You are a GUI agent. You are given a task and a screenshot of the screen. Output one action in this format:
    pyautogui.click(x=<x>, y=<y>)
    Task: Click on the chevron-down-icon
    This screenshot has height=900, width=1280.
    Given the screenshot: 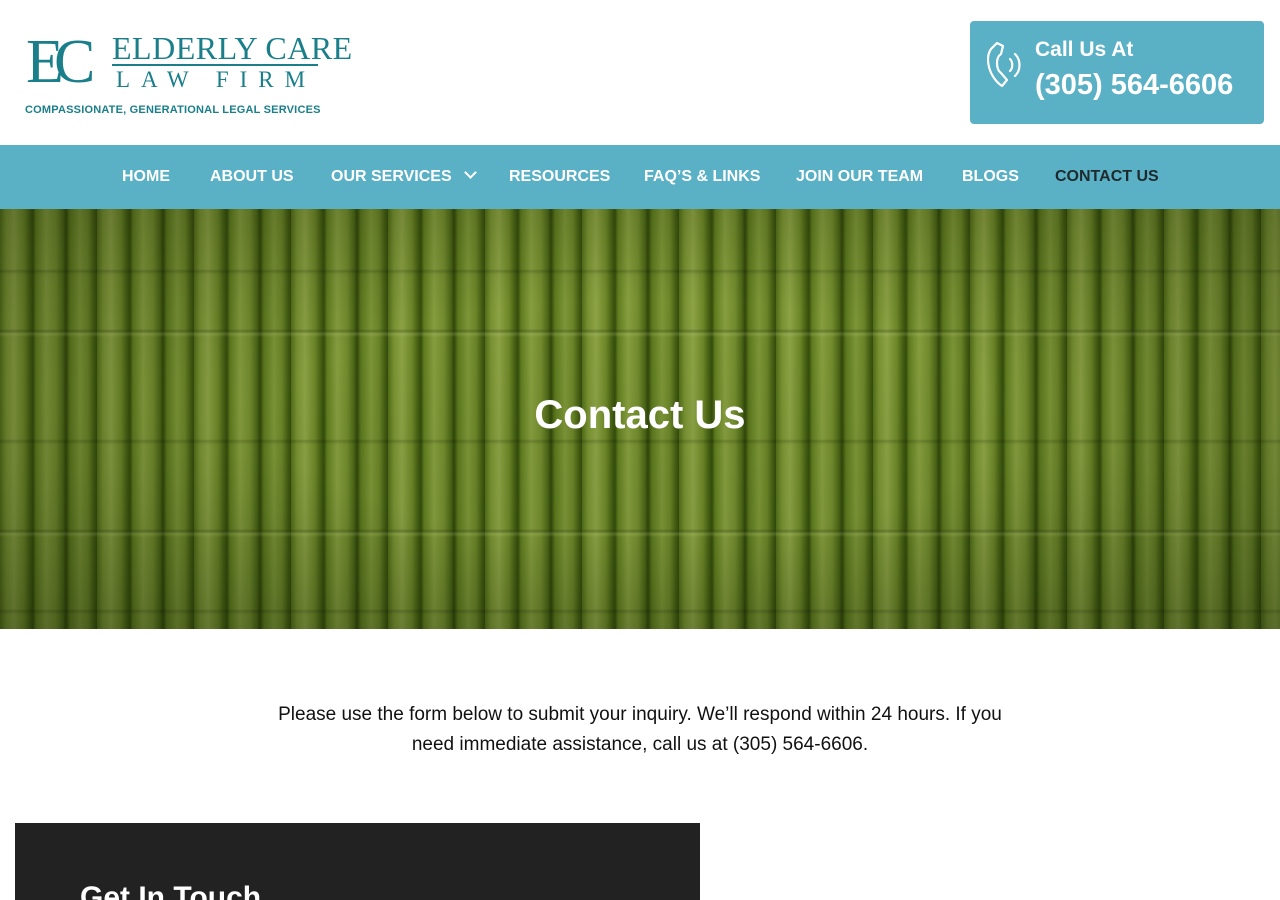 What is the action you would take?
    pyautogui.click(x=470, y=172)
    